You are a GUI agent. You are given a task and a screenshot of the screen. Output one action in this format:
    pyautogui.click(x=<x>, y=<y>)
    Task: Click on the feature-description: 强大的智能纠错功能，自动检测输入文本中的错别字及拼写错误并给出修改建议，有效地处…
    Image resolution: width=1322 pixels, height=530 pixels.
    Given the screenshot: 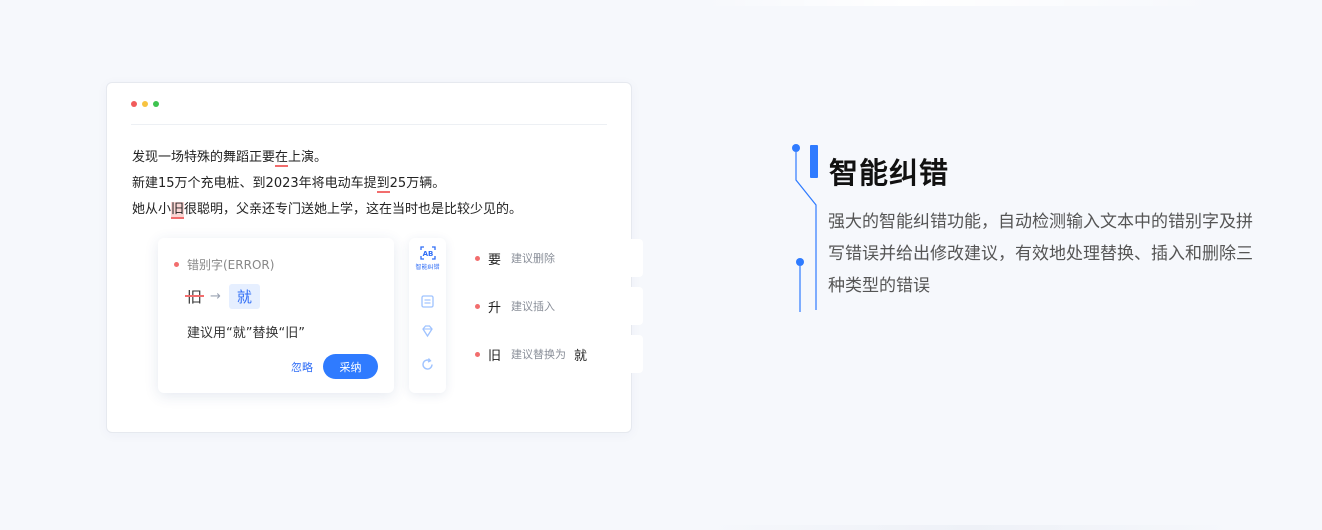 What is the action you would take?
    pyautogui.click(x=1040, y=254)
    